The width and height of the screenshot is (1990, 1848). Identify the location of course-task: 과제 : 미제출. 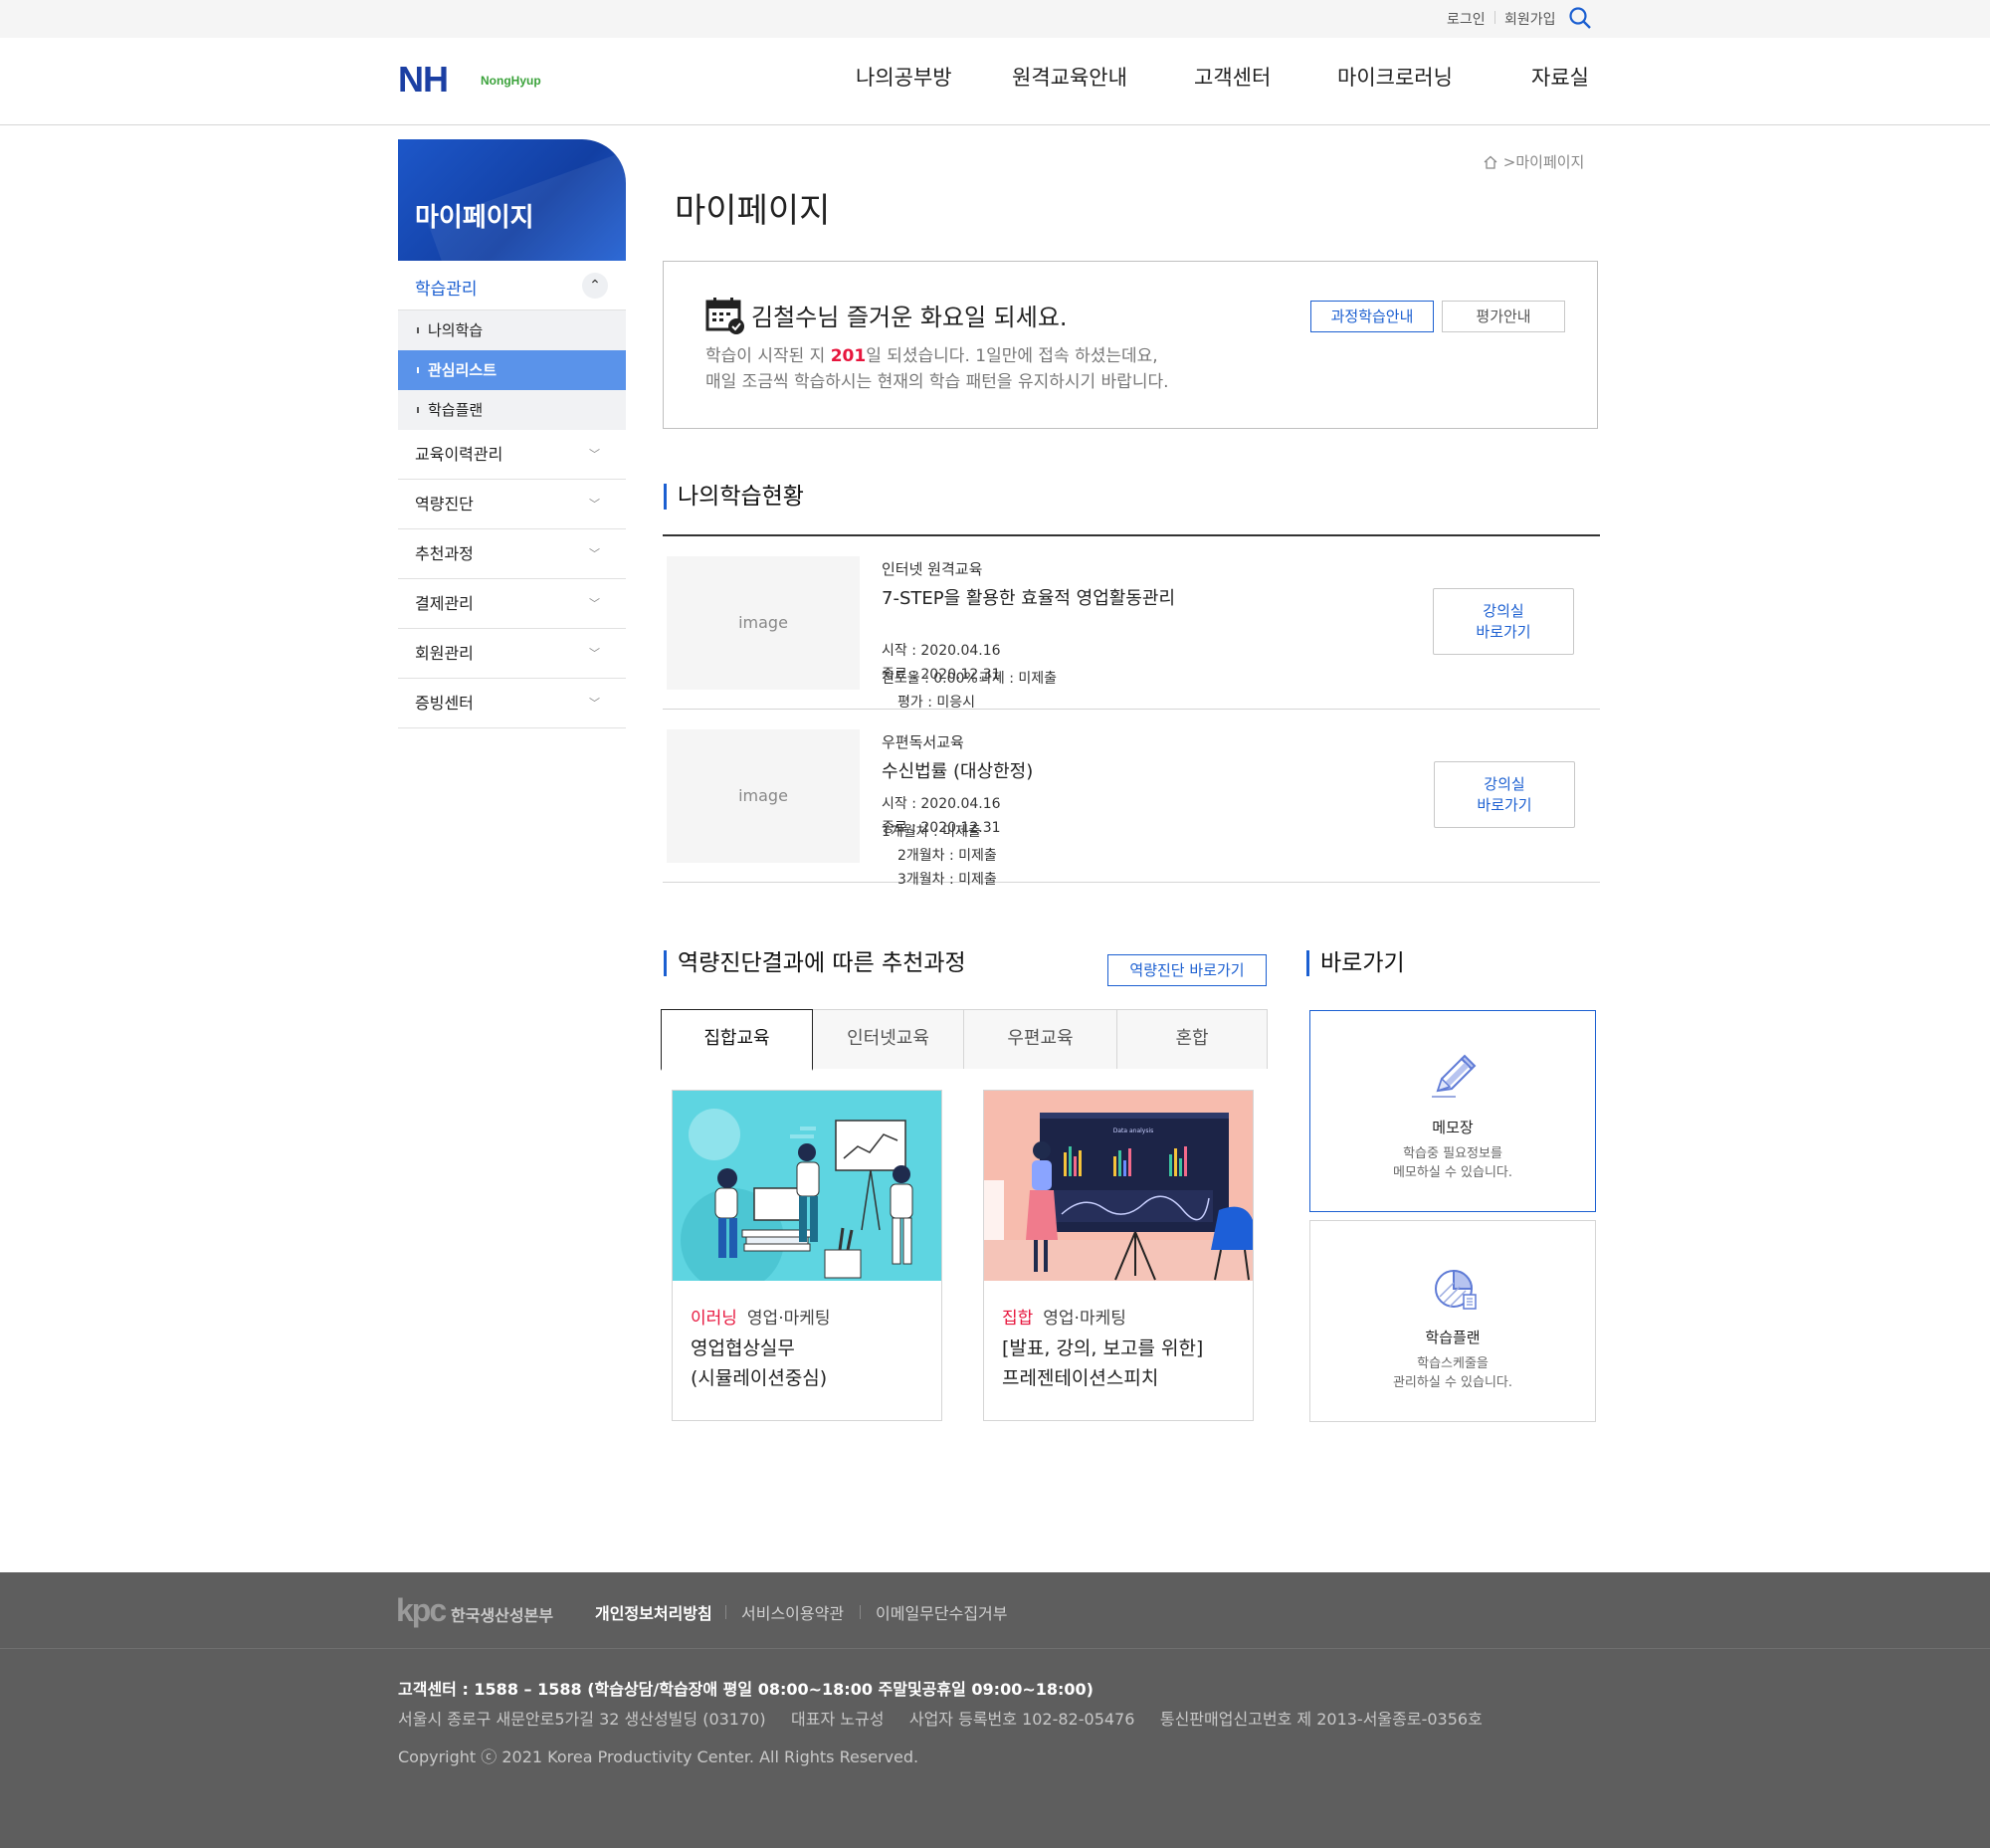
(1018, 679).